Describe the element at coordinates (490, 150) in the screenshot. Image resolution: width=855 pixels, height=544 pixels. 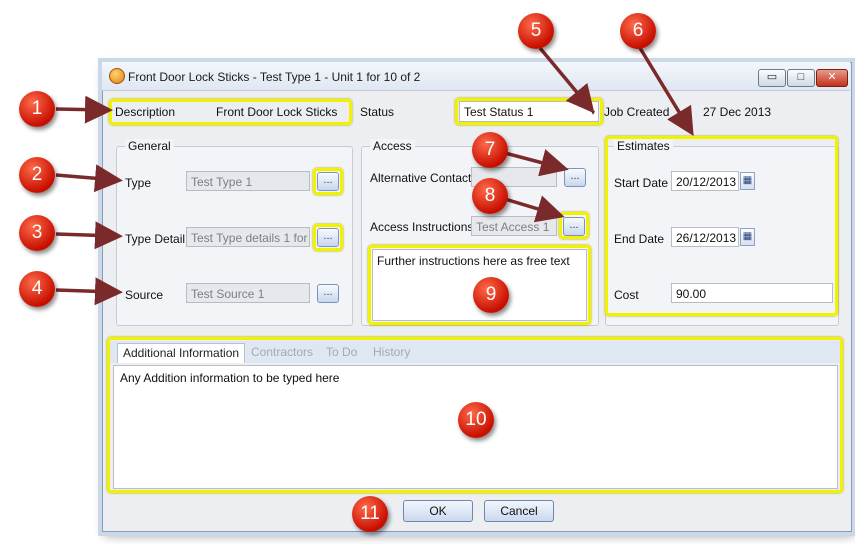
I see `callout-badge-7: 7` at that location.